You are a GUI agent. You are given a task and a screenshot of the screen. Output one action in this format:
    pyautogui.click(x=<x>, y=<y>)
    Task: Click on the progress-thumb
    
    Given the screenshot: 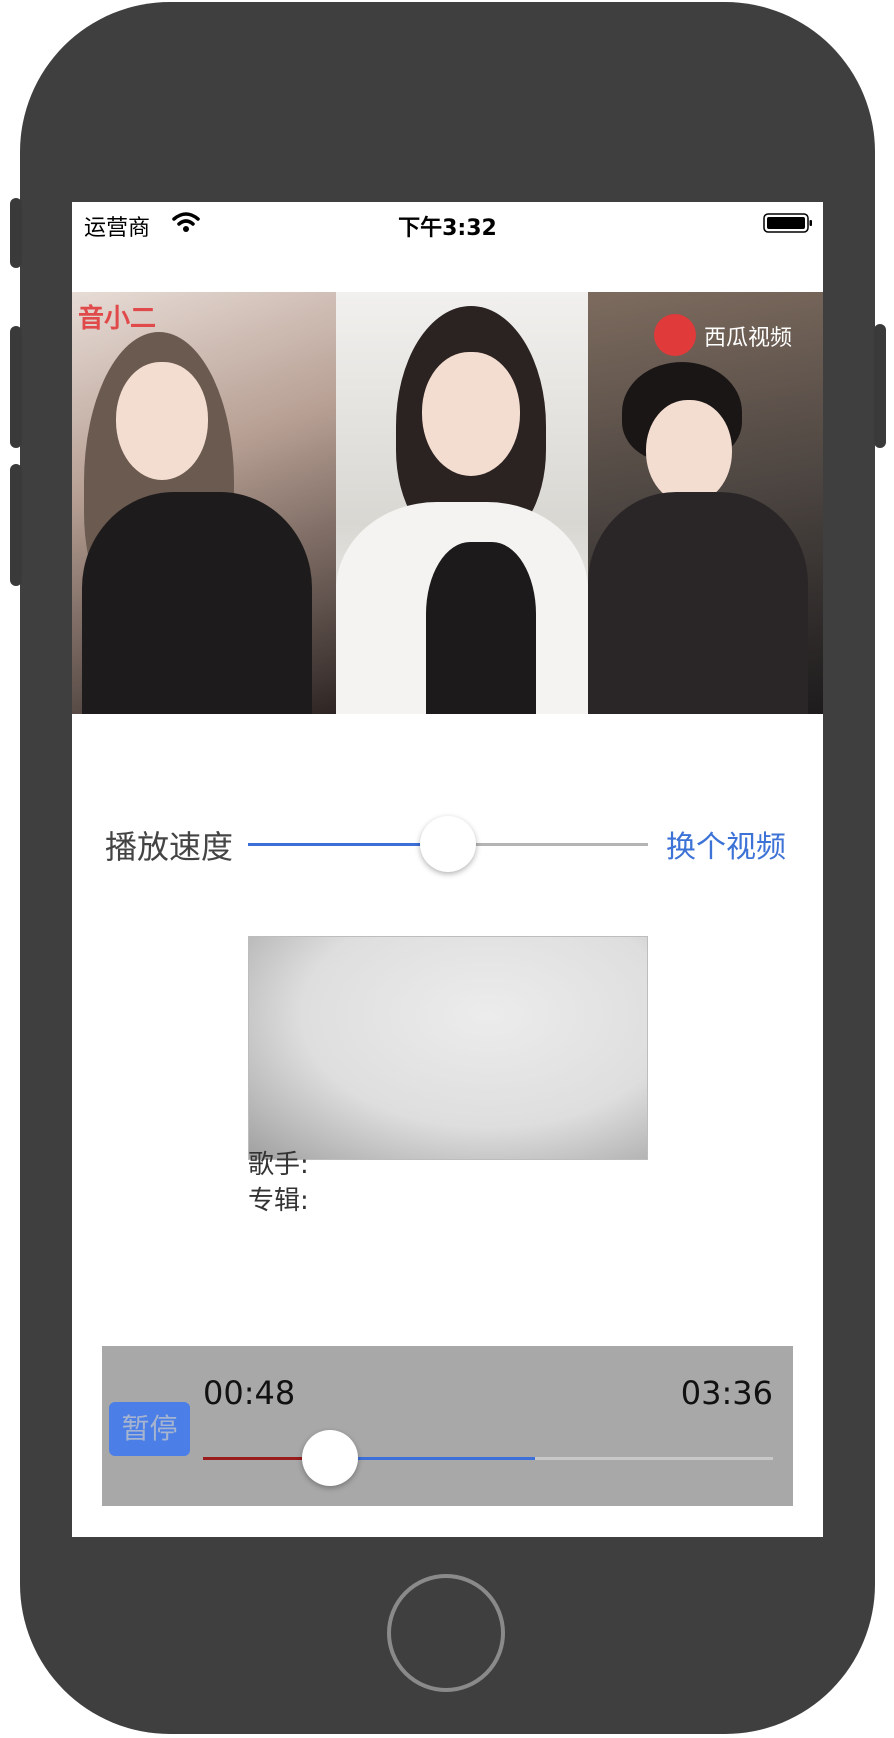 What is the action you would take?
    pyautogui.click(x=329, y=1458)
    